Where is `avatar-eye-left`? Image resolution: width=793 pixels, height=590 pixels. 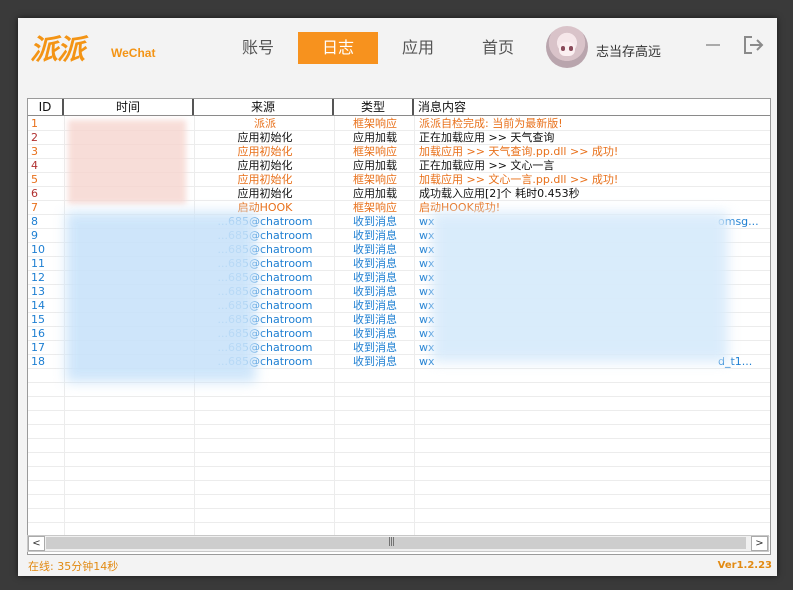 avatar-eye-left is located at coordinates (563, 48).